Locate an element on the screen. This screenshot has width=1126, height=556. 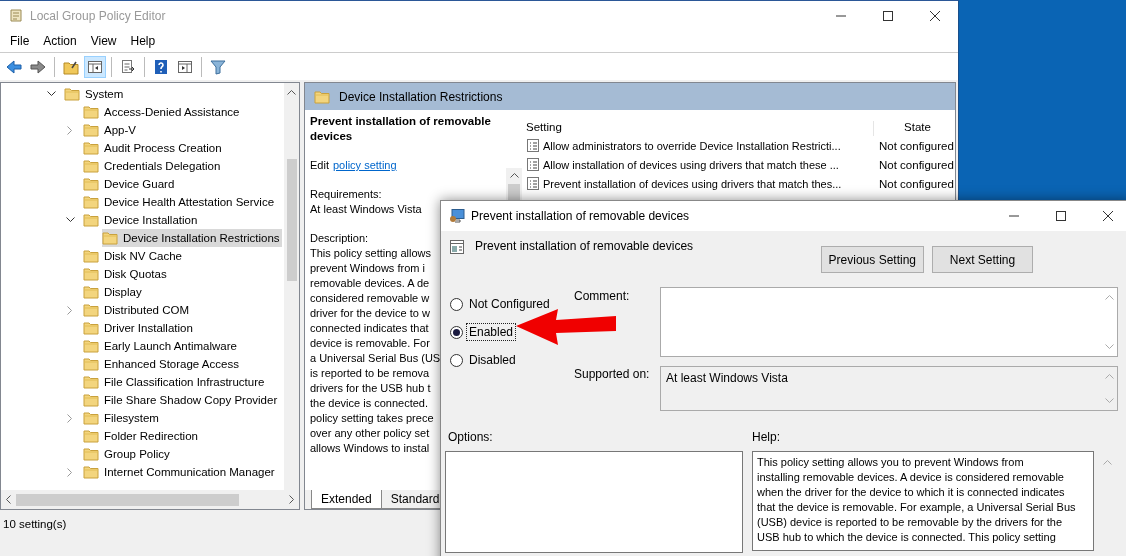
help-label: Help: is located at coordinates (766, 436).